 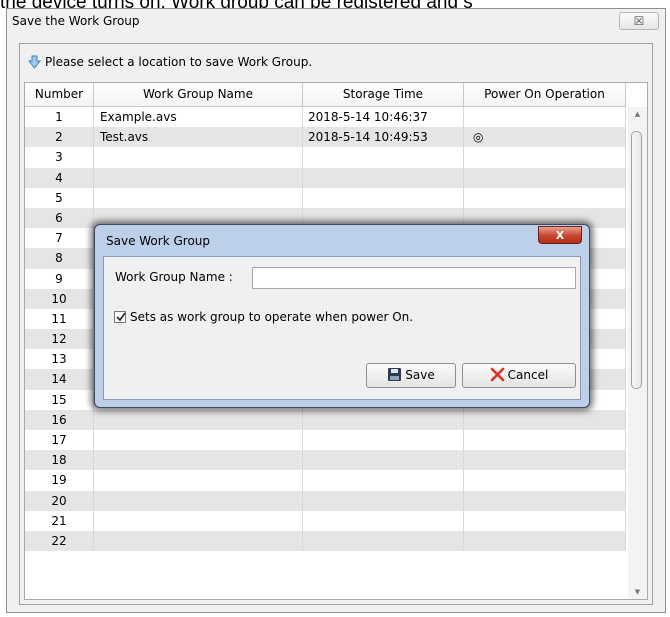 What do you see at coordinates (383, 94) in the screenshot?
I see `column-header-storage-time: Storage Time` at bounding box center [383, 94].